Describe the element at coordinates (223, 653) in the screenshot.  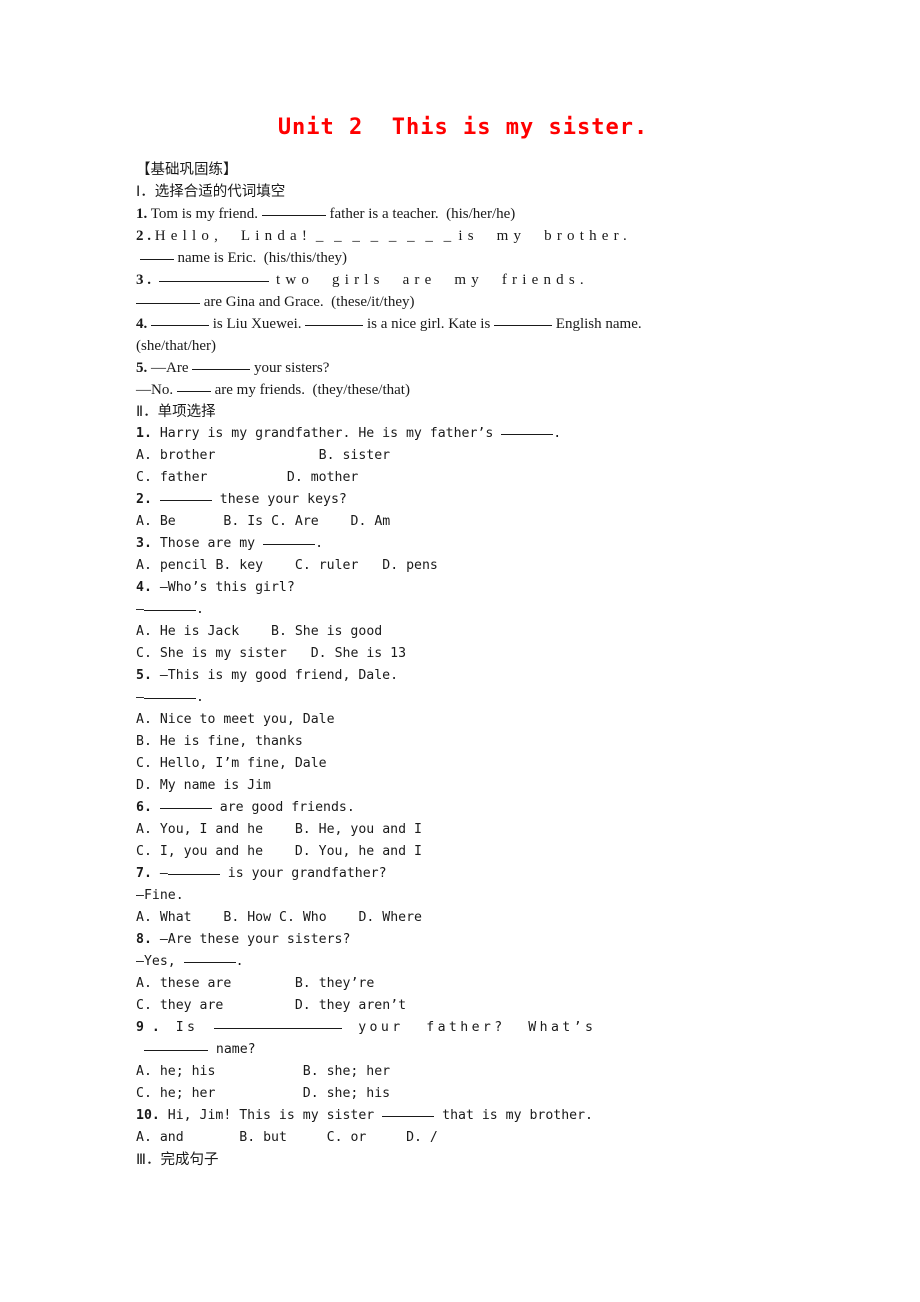
I see `option-text-c: She is my sister` at that location.